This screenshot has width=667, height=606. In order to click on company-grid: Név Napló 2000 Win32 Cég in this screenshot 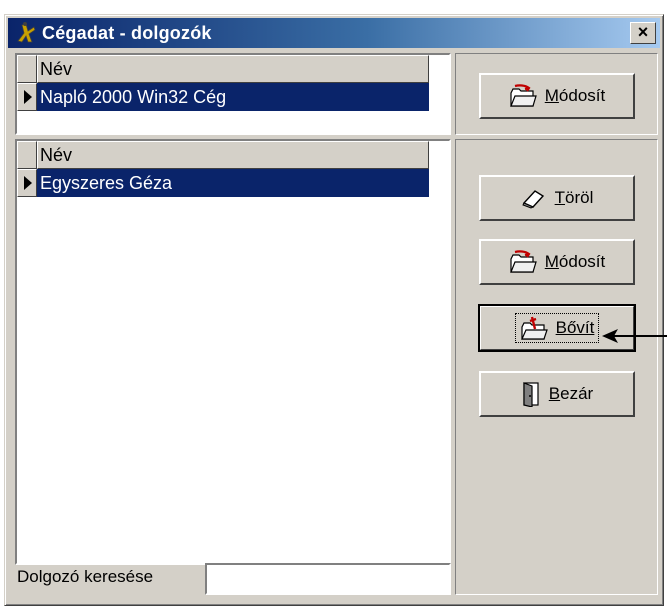, I will do `click(233, 94)`.